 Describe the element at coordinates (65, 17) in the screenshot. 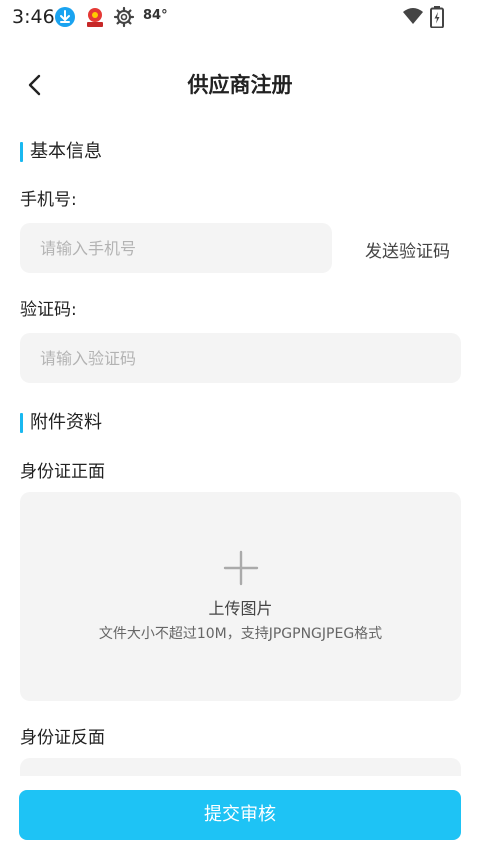

I see `download-icon` at that location.